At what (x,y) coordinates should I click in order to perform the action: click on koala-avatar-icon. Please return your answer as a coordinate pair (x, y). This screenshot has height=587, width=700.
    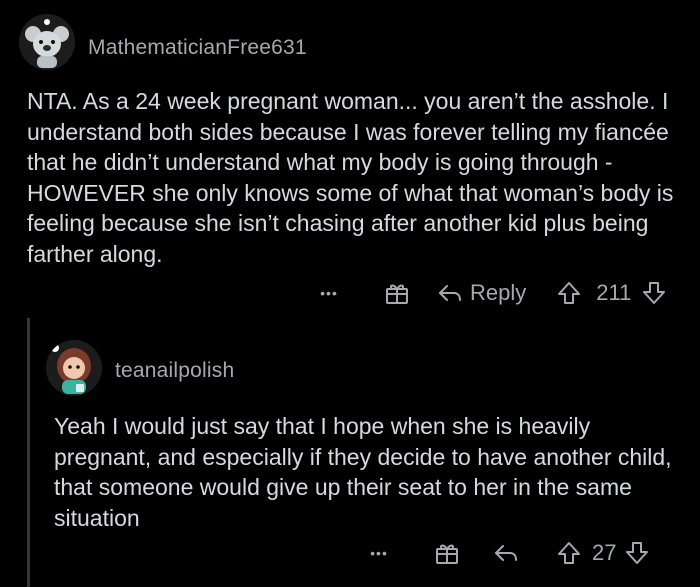
    Looking at the image, I should click on (47, 42).